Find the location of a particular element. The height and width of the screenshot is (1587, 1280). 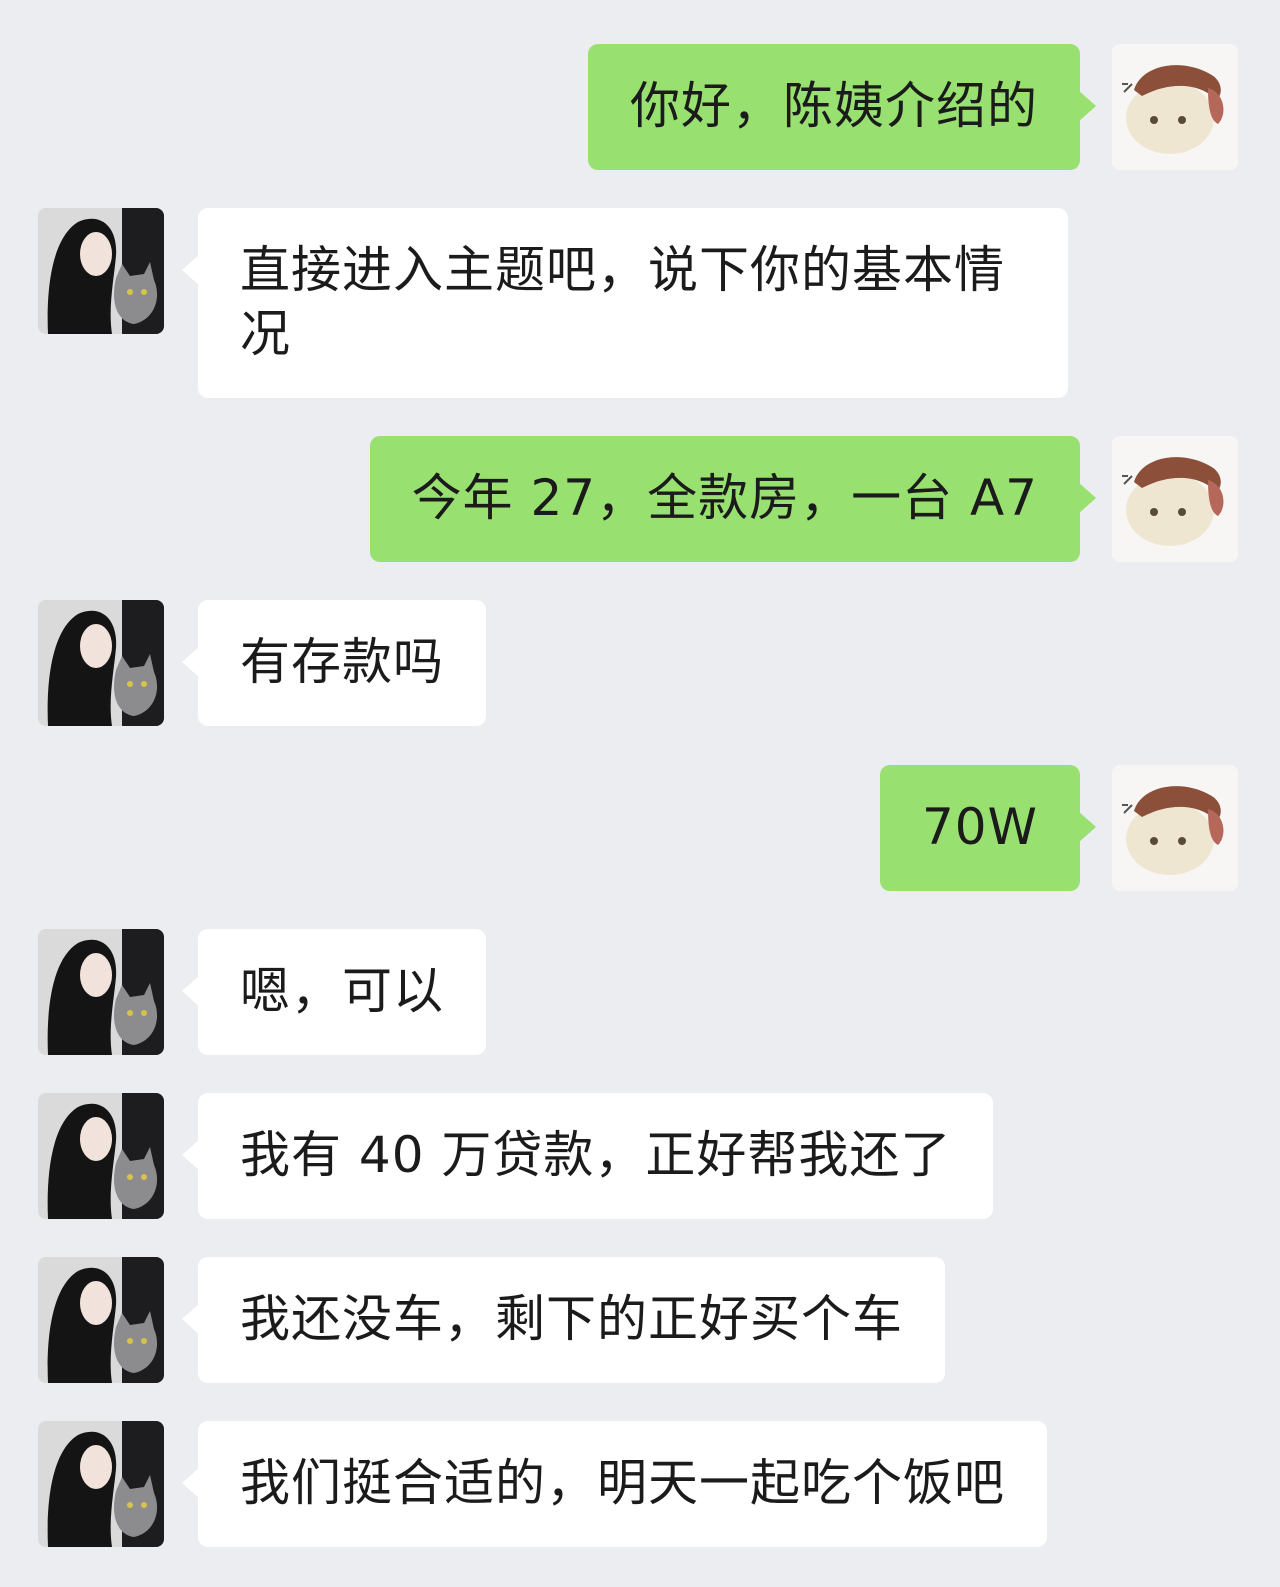

message-text: 我们挺合适的，明天一起吃个饭吧 is located at coordinates (622, 1483).